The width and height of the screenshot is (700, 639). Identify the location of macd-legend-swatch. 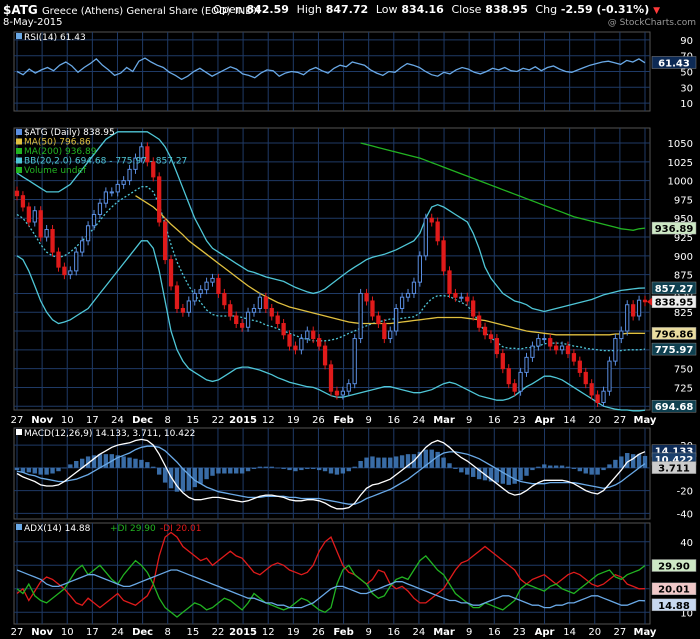
(19, 432).